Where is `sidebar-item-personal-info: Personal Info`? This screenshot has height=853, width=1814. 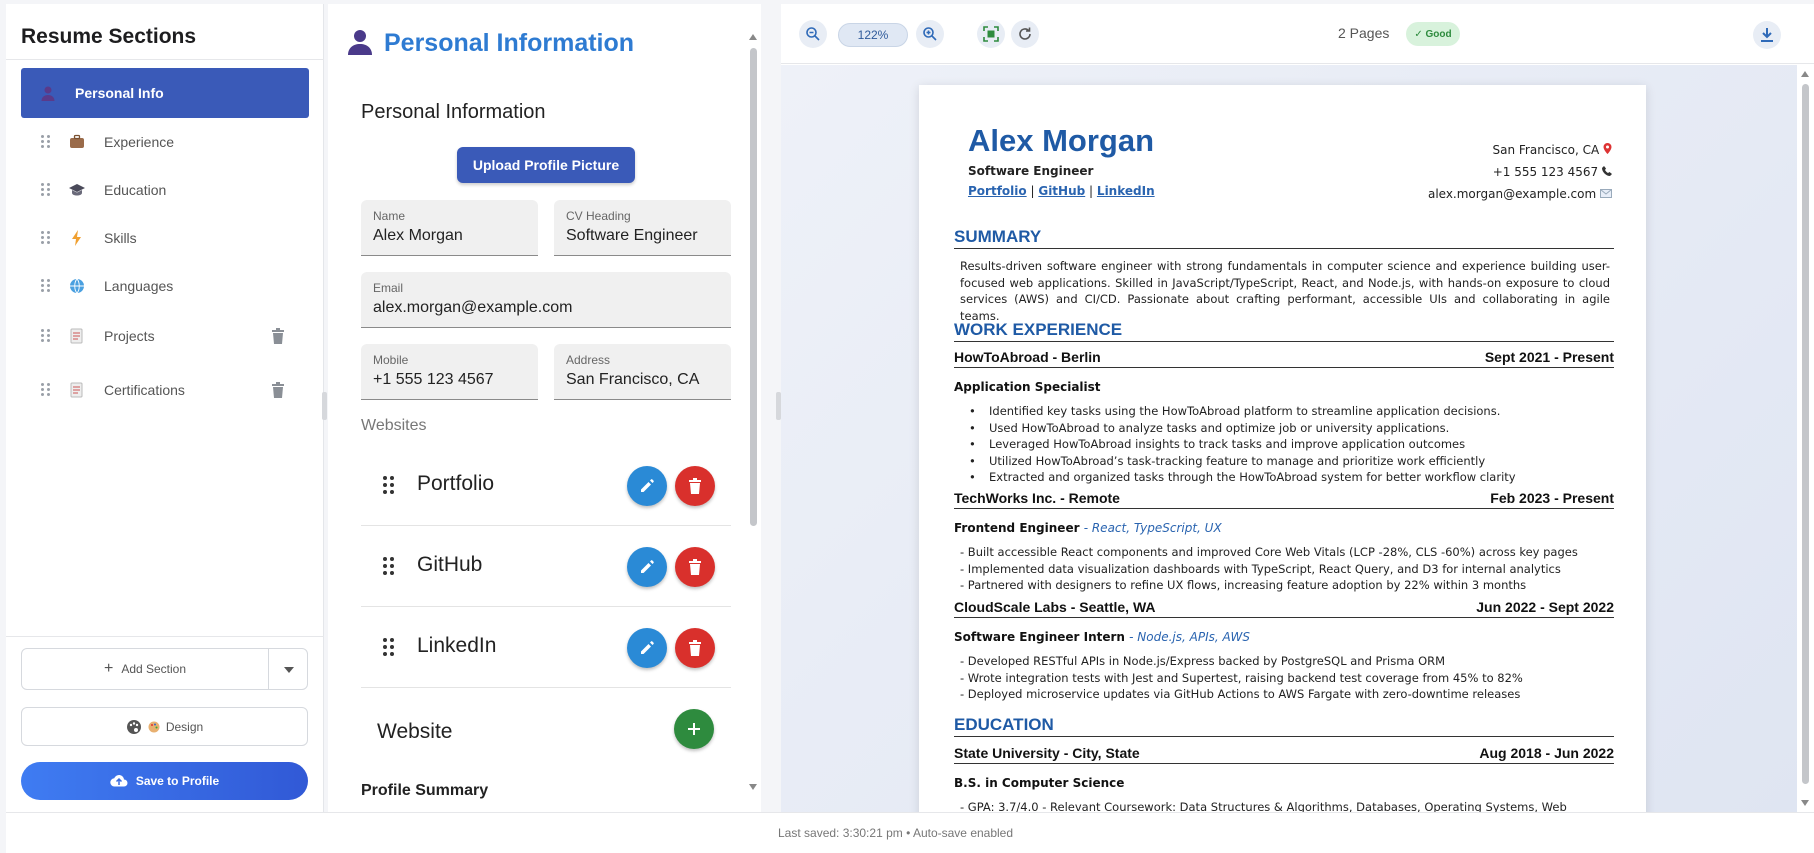 sidebar-item-personal-info: Personal Info is located at coordinates (165, 93).